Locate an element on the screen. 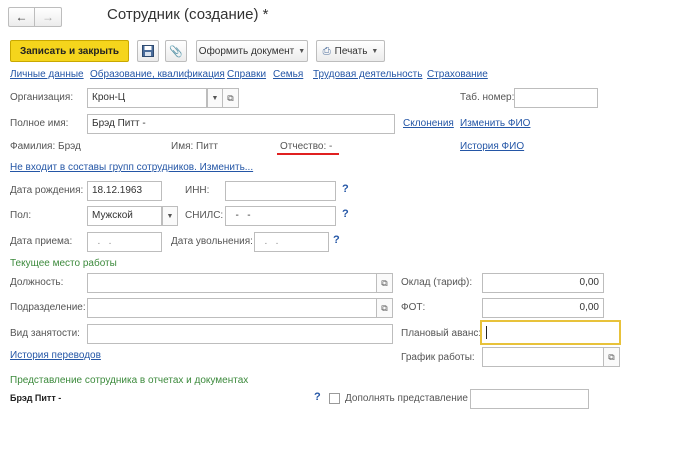  presentation-extra-field is located at coordinates (529, 399).